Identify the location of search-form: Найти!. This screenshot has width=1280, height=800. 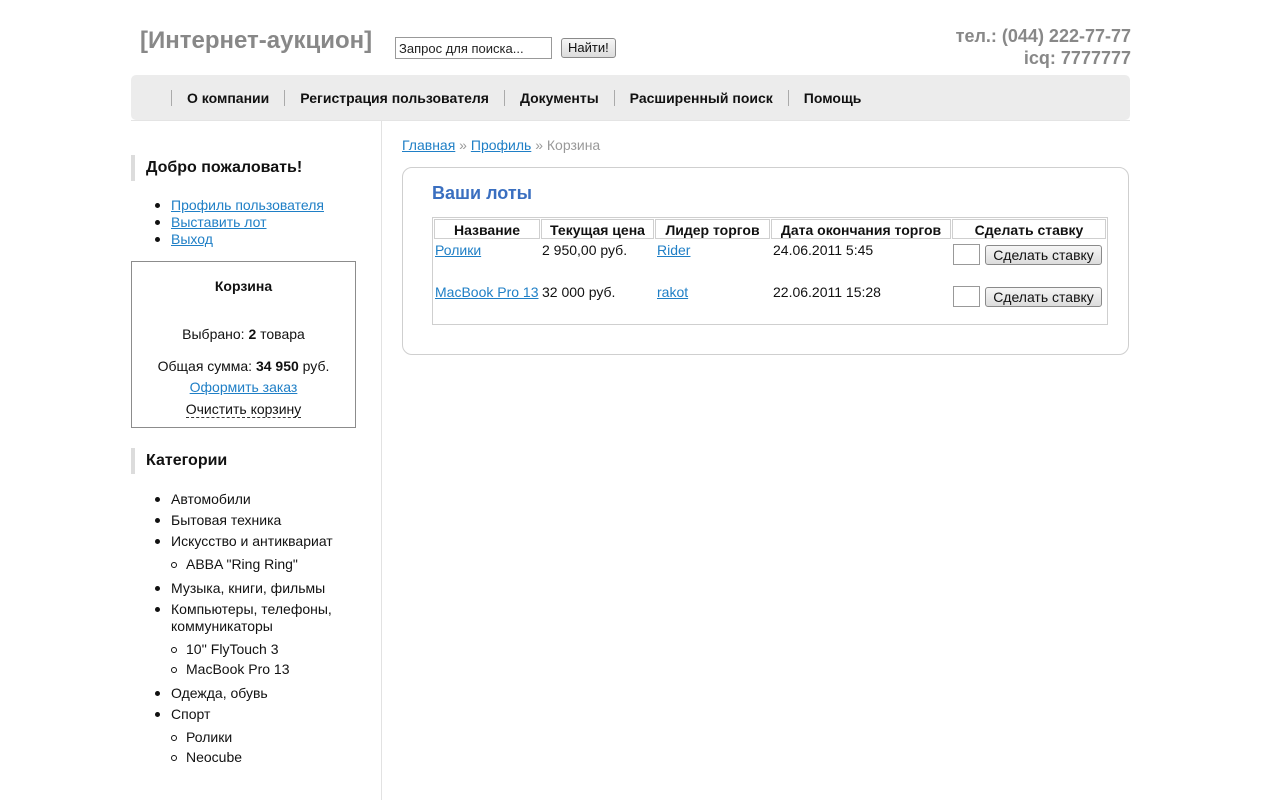
(505, 48).